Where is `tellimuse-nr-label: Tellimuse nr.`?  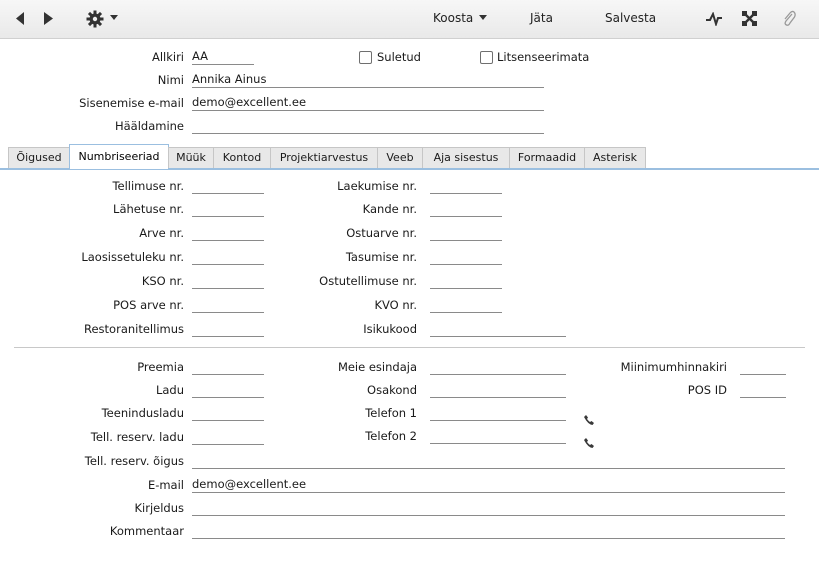
tellimuse-nr-label: Tellimuse nr. is located at coordinates (148, 186).